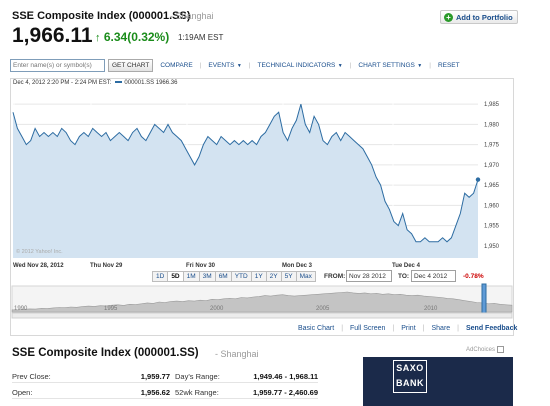  What do you see at coordinates (408, 328) in the screenshot?
I see `print-link: Print` at bounding box center [408, 328].